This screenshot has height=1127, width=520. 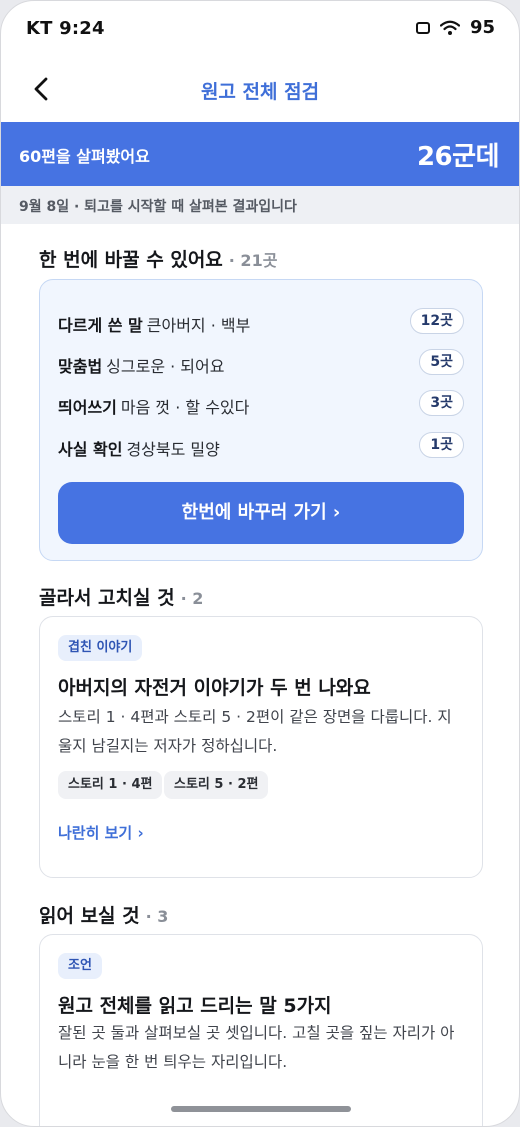 What do you see at coordinates (482, 27) in the screenshot?
I see `battery-level: 95` at bounding box center [482, 27].